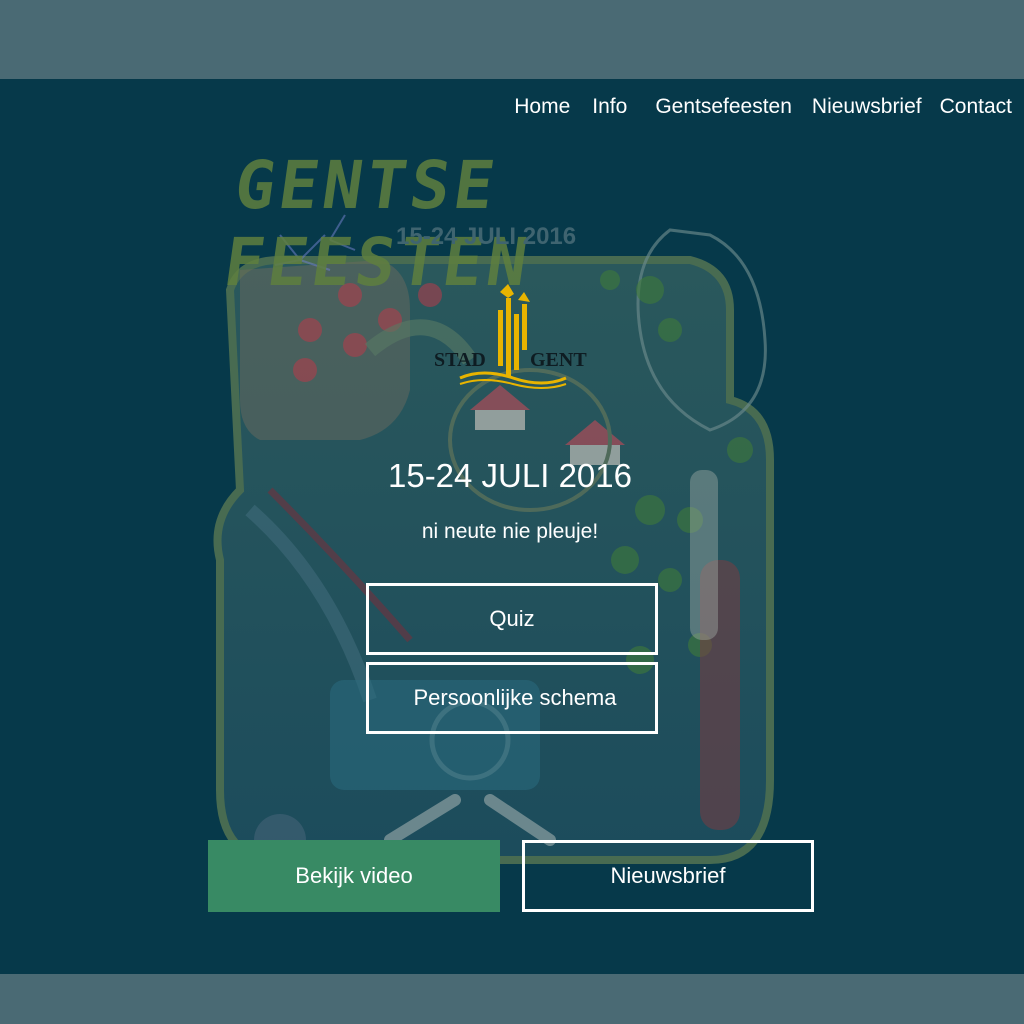 The height and width of the screenshot is (1024, 1024). Describe the element at coordinates (976, 107) in the screenshot. I see `nav-contact: Contact` at that location.